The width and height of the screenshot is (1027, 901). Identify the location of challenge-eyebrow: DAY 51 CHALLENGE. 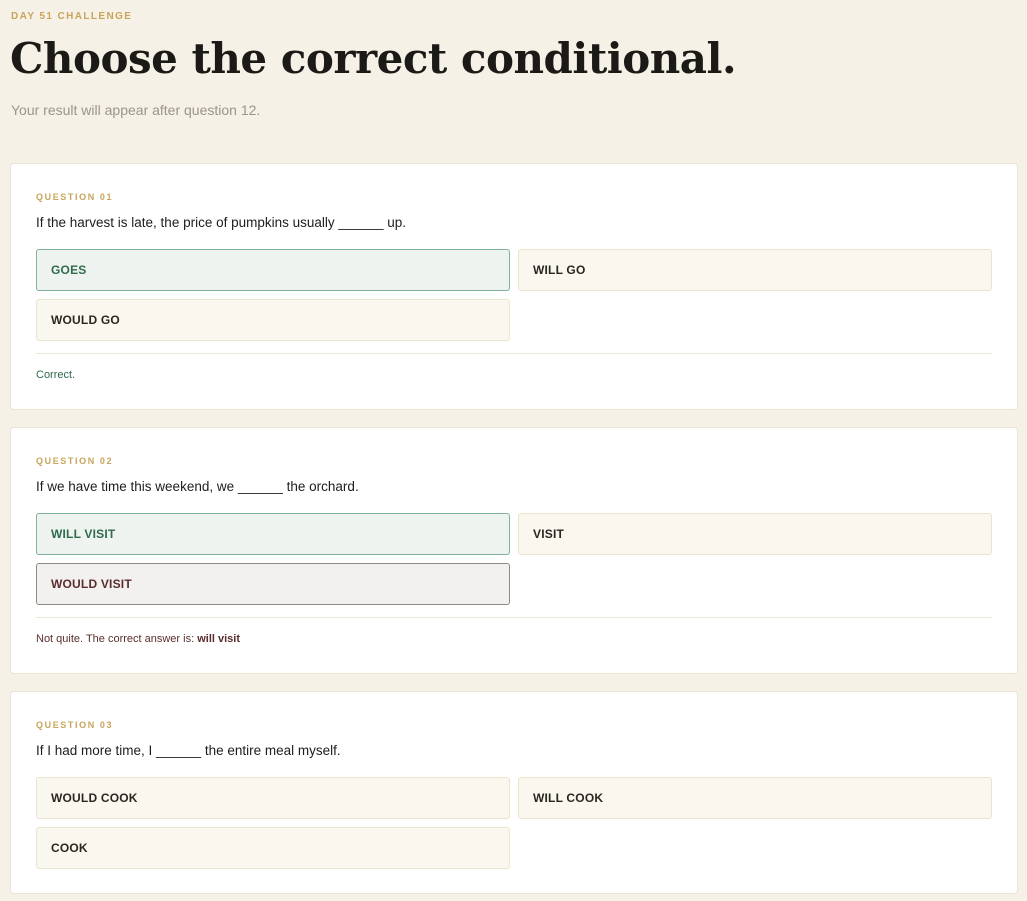
(72, 16).